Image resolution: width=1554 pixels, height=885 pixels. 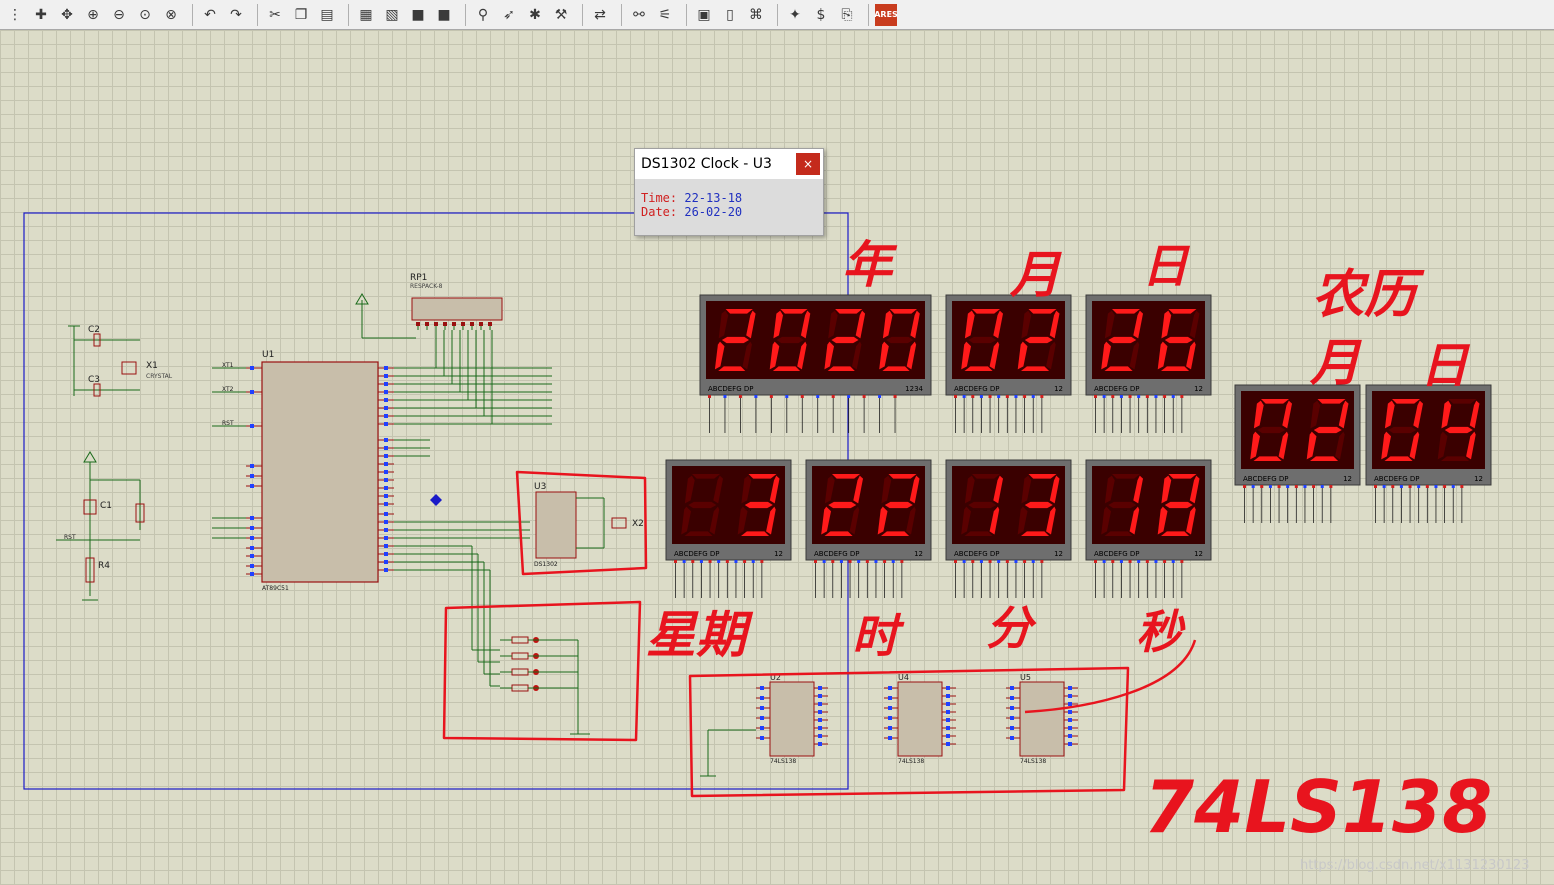 I want to click on lunar-month-annotation: 月, so click(x=1335, y=363).